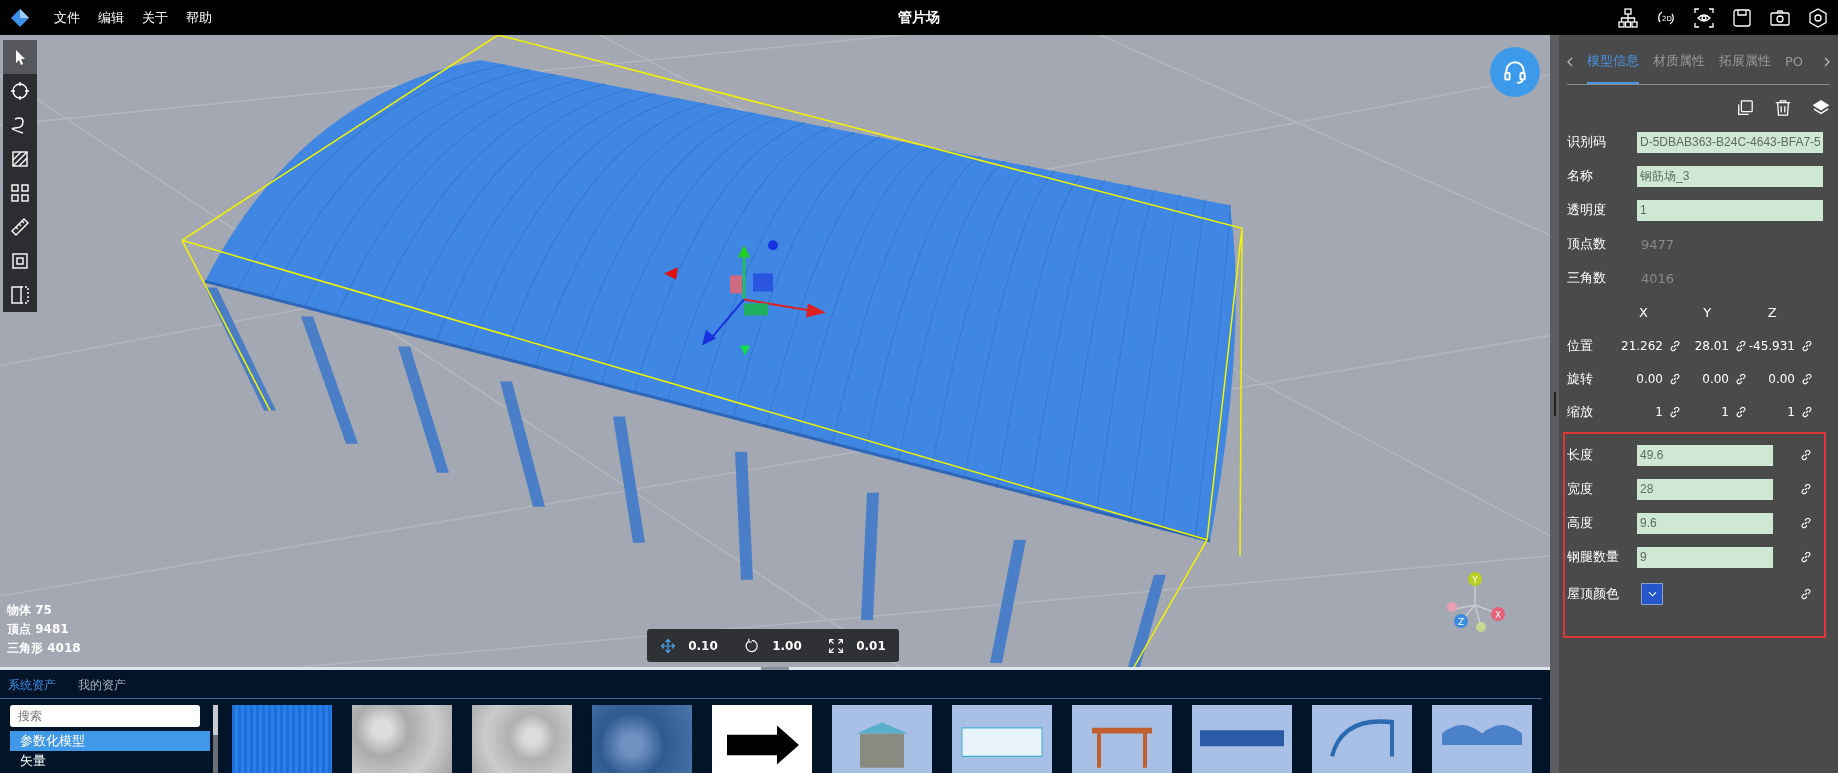 The height and width of the screenshot is (773, 1838). Describe the element at coordinates (668, 645) in the screenshot. I see `move-icon` at that location.